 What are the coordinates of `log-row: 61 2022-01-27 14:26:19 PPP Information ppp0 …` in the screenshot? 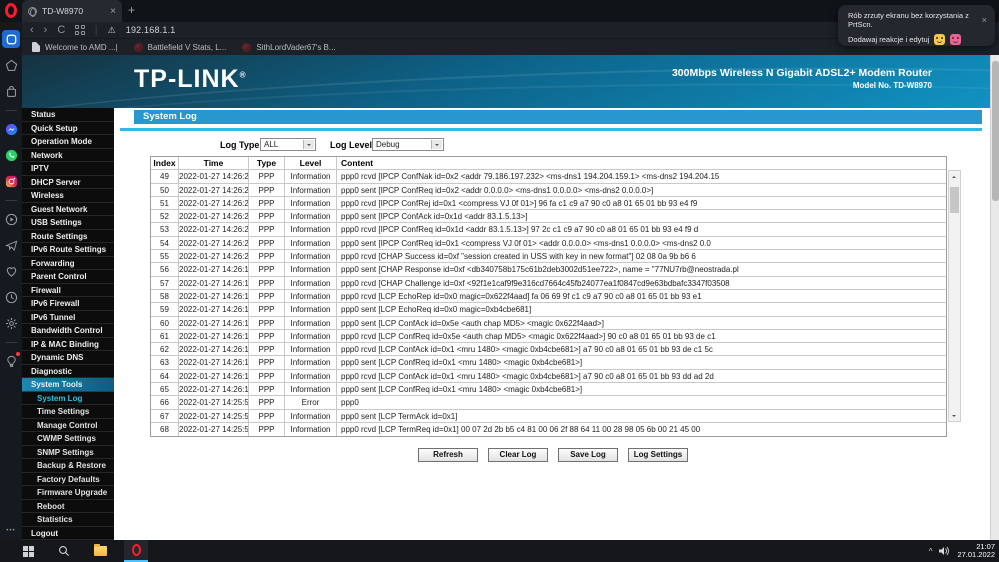 It's located at (548, 336).